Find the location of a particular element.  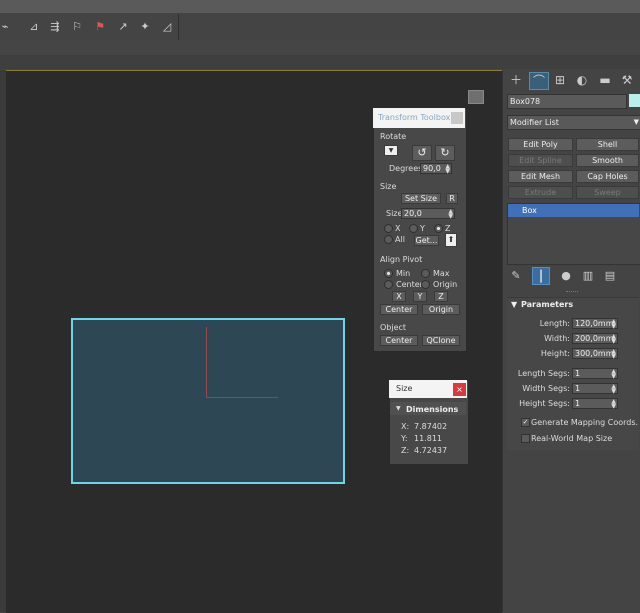

rotate-axis-dropdown: ▼ is located at coordinates (391, 150).